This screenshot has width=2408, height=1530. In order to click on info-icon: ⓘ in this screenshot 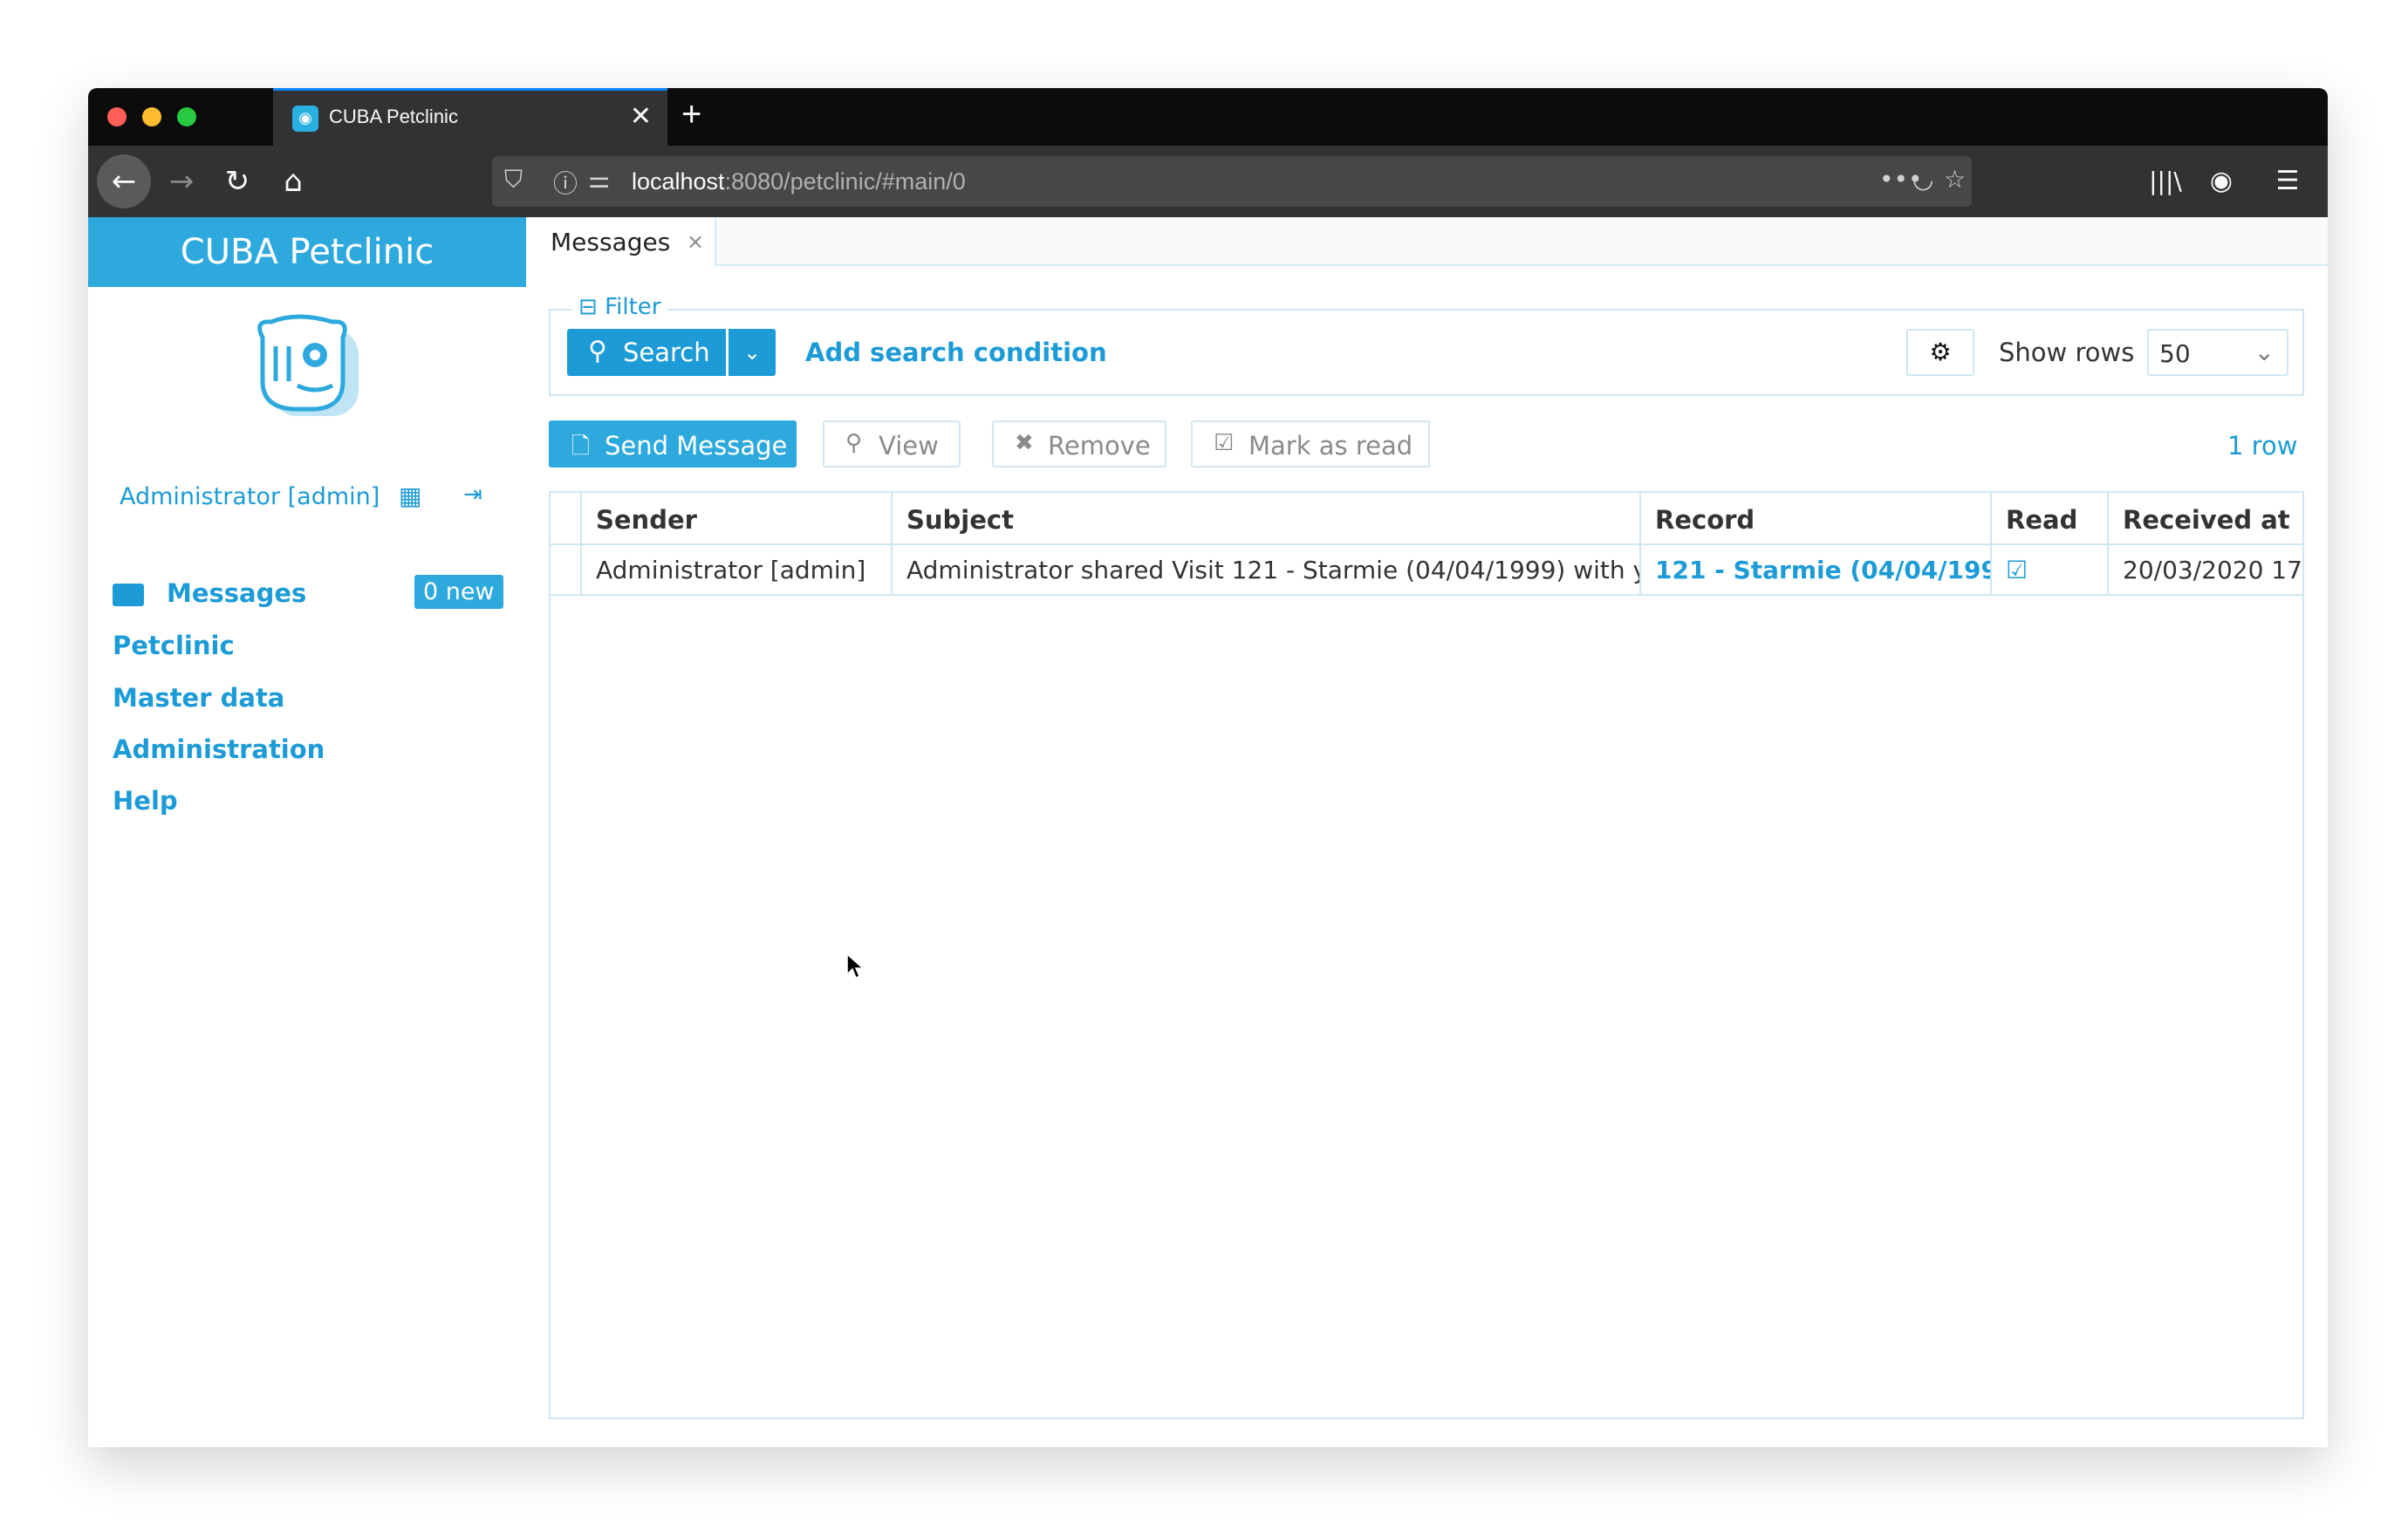, I will do `click(566, 182)`.